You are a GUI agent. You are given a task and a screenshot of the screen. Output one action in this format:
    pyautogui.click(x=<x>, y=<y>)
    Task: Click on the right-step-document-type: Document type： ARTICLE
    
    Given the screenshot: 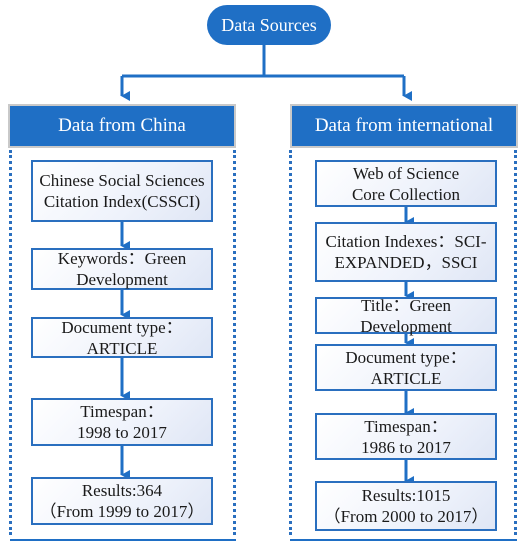 What is the action you would take?
    pyautogui.click(x=406, y=367)
    